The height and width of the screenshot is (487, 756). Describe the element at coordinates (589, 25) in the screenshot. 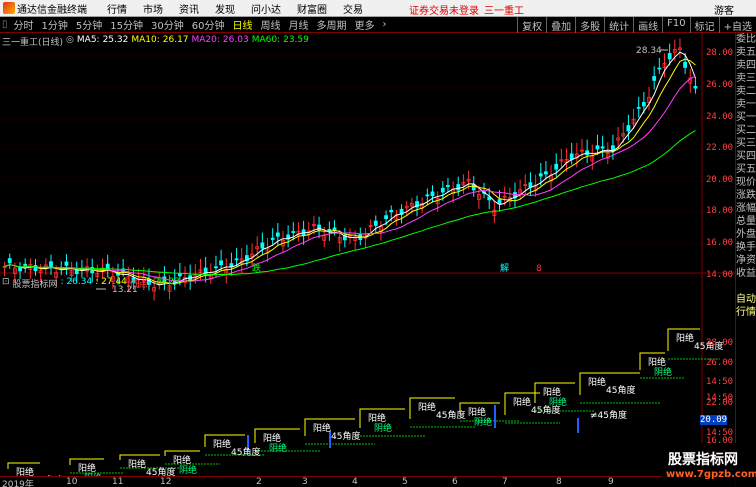

I see `multi-stock-button: 多股` at that location.